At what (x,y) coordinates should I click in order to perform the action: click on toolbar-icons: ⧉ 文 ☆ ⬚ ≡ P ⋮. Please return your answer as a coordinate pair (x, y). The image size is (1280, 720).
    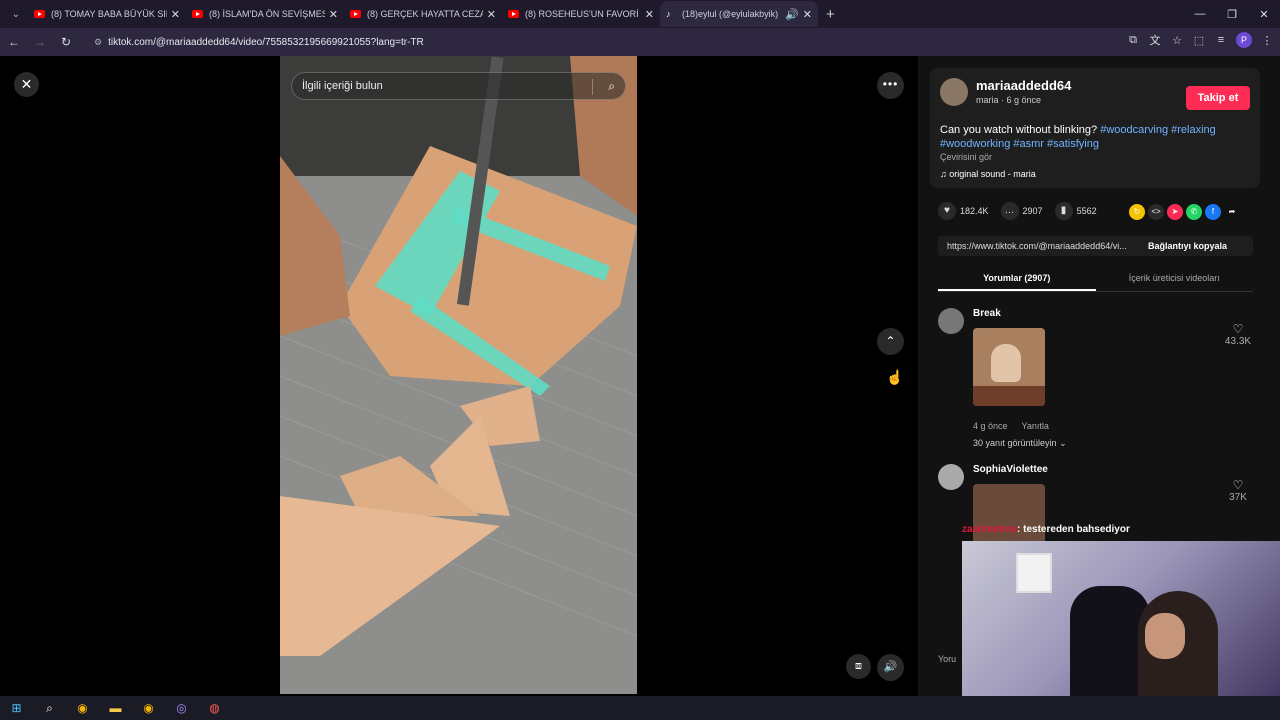
    Looking at the image, I should click on (1200, 40).